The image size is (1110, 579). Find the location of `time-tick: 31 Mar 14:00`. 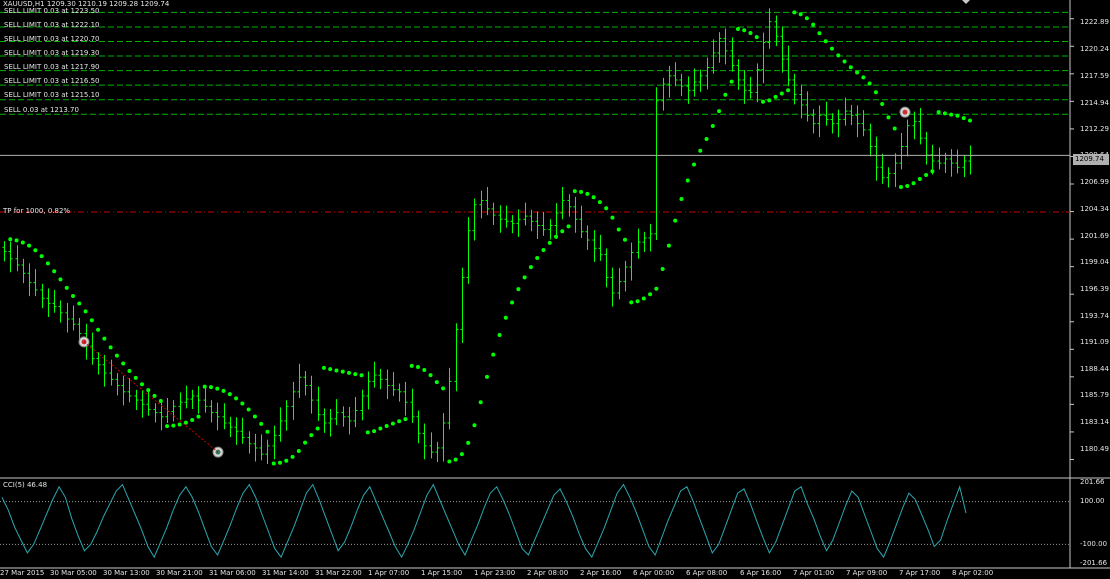

time-tick: 31 Mar 14:00 is located at coordinates (285, 573).